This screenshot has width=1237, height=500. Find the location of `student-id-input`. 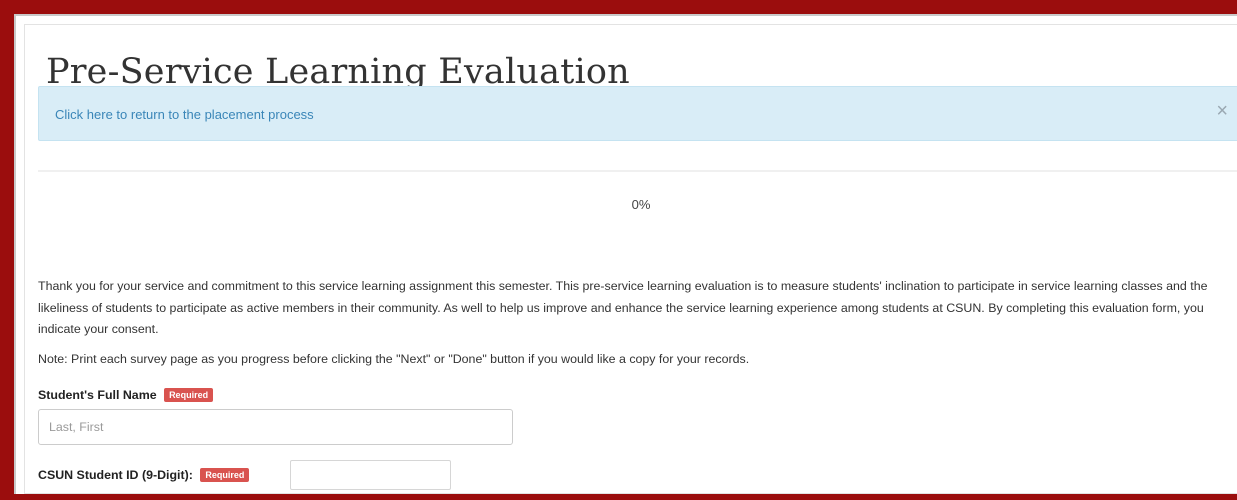

student-id-input is located at coordinates (370, 475).